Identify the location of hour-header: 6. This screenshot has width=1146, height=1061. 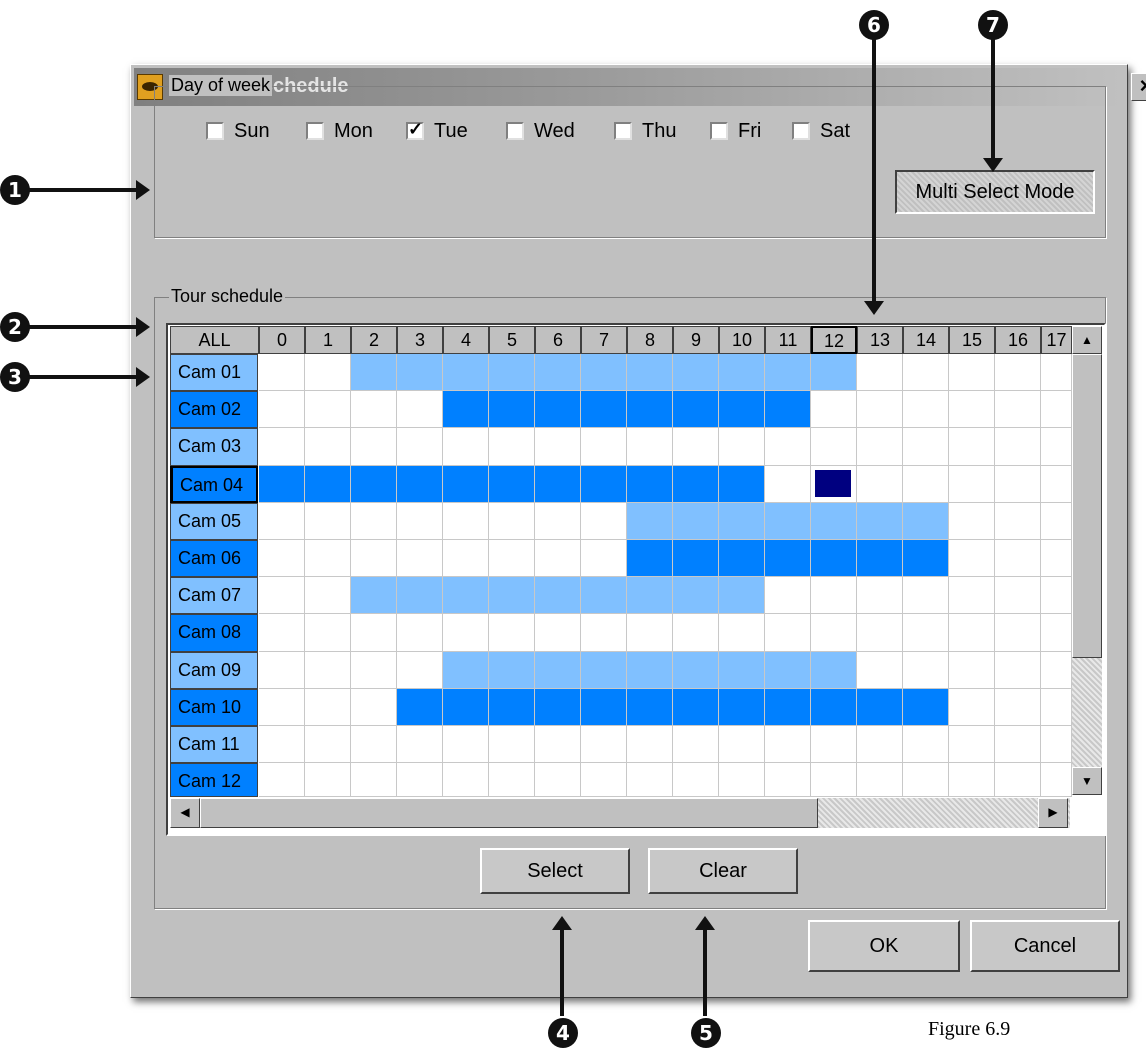
(558, 340).